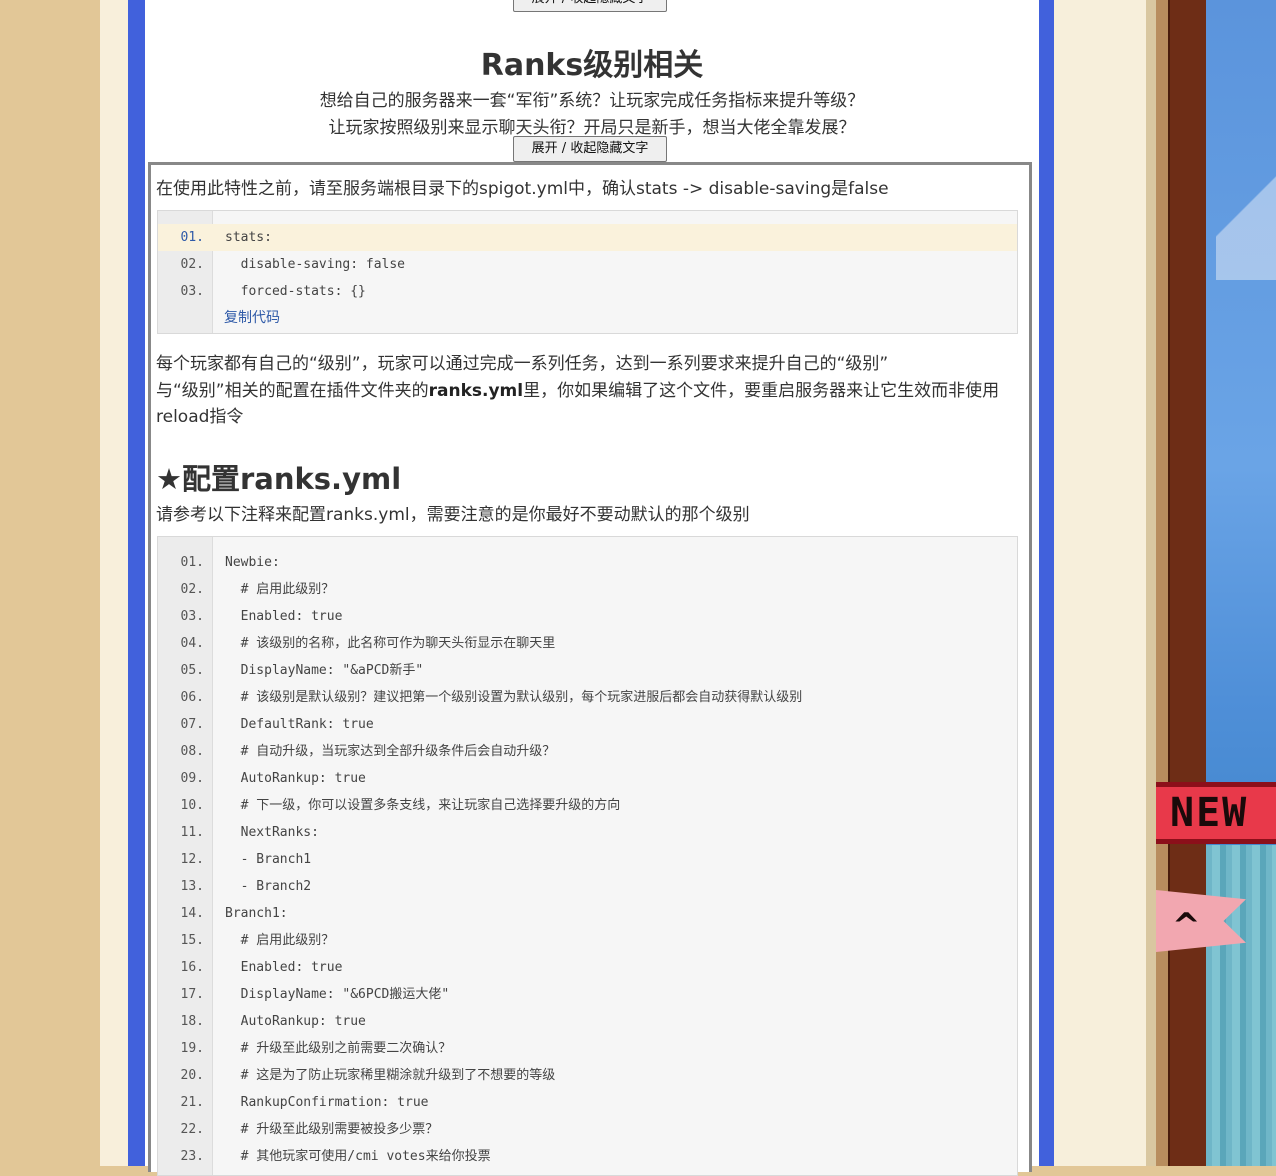  Describe the element at coordinates (587, 994) in the screenshot. I see `code-line: 17. DisplayName: "&6PCD搬运大佬"` at that location.